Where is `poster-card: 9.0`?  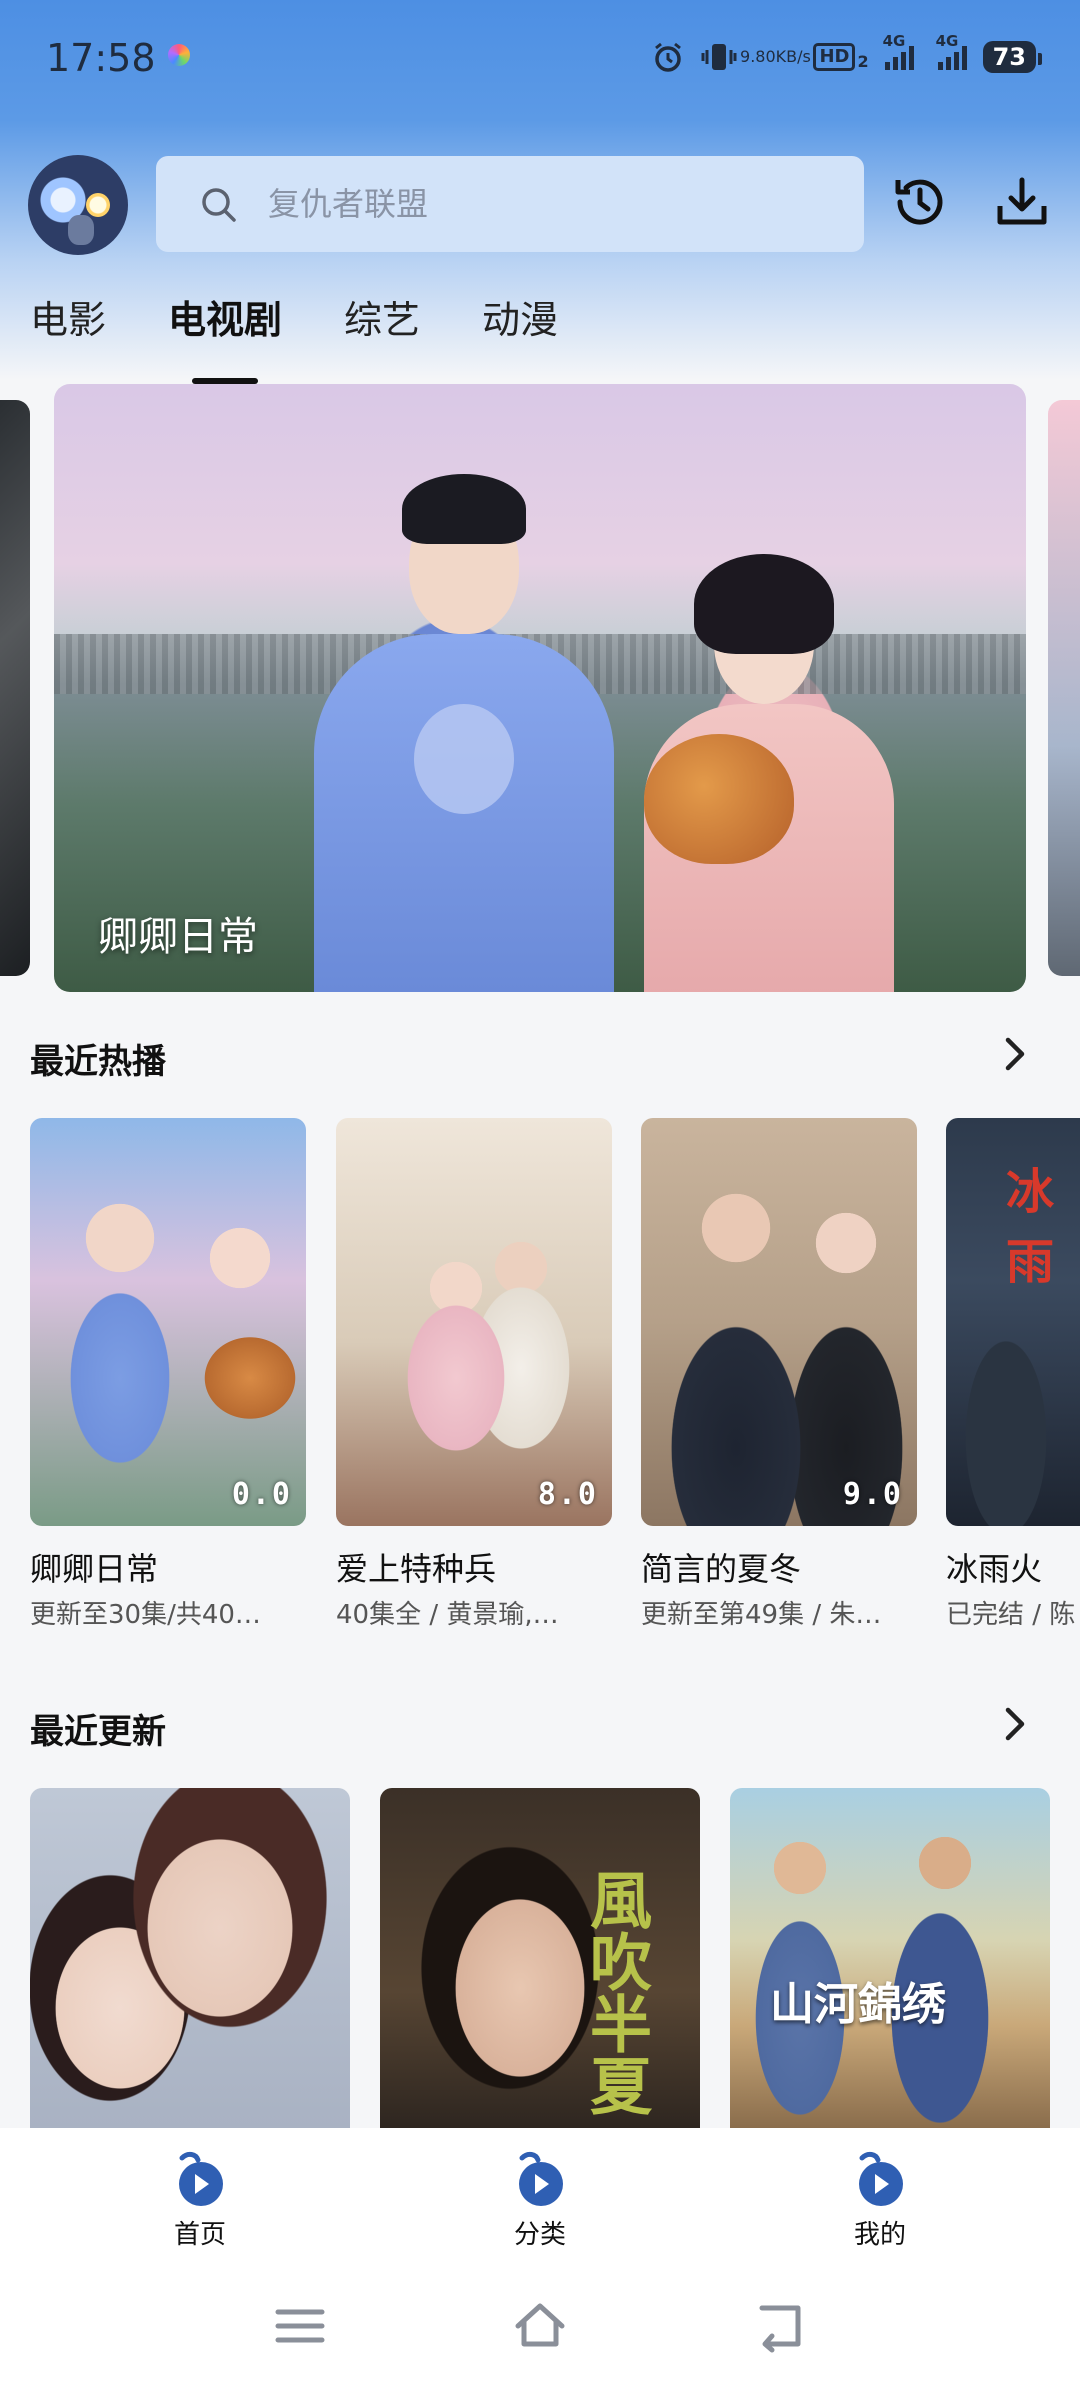
poster-card: 9.0 is located at coordinates (779, 1322).